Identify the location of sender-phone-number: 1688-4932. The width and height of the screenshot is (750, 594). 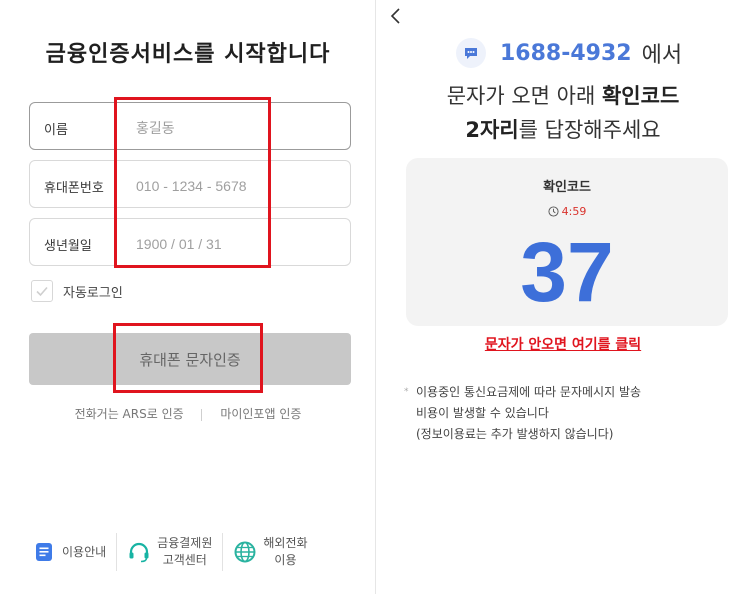
(566, 53).